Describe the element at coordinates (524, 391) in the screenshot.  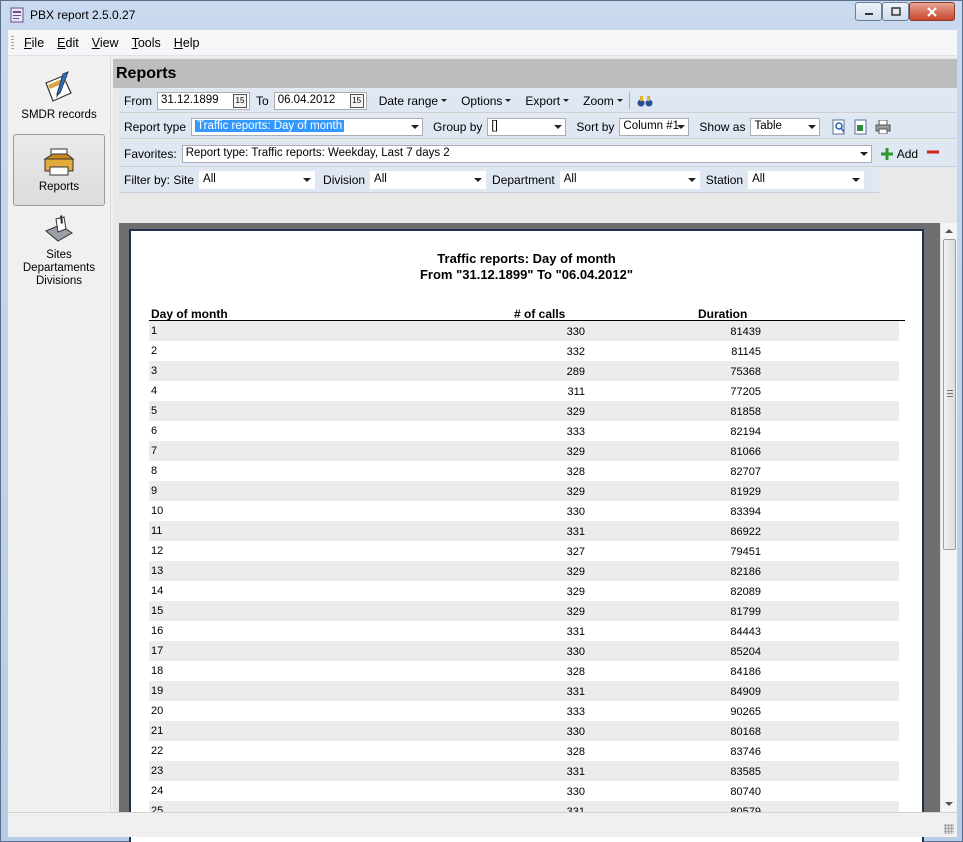
I see `table-row: 4 311 77205` at that location.